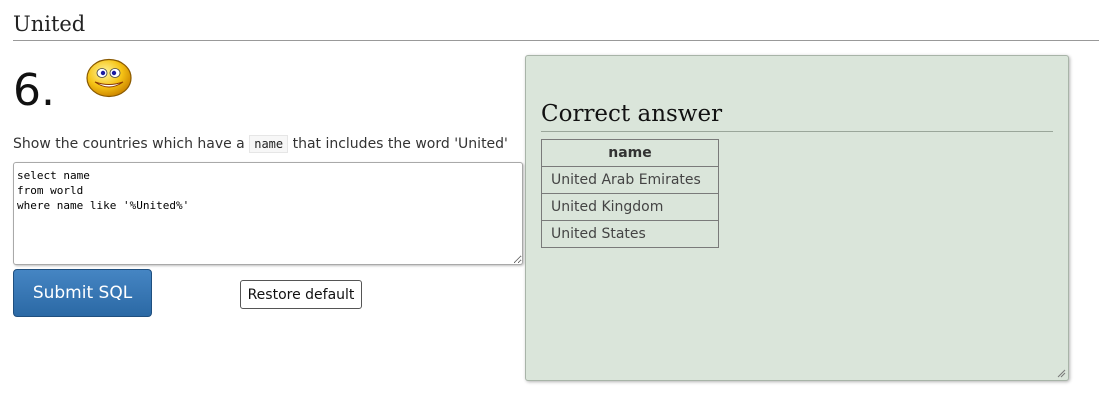 Image resolution: width=1099 pixels, height=401 pixels. Describe the element at coordinates (398, 144) in the screenshot. I see `question-text-after: that includes the word 'United'` at that location.